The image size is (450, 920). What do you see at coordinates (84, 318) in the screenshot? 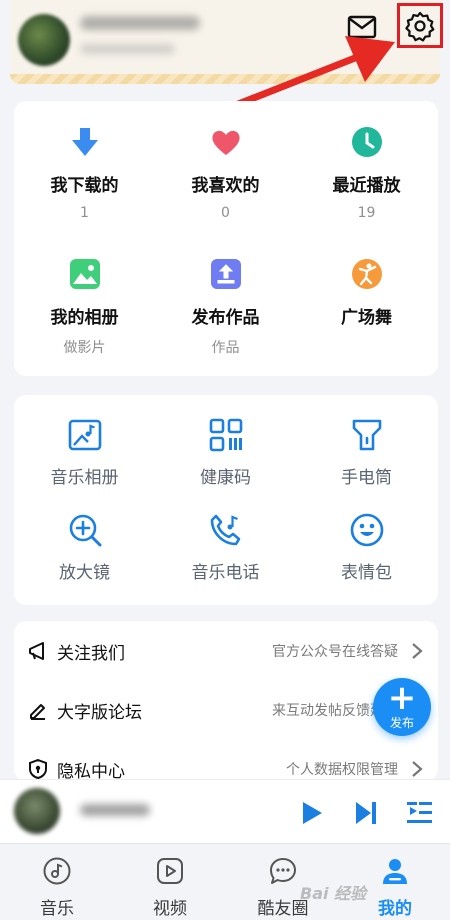
I see `grid-item-label: 我的相册` at bounding box center [84, 318].